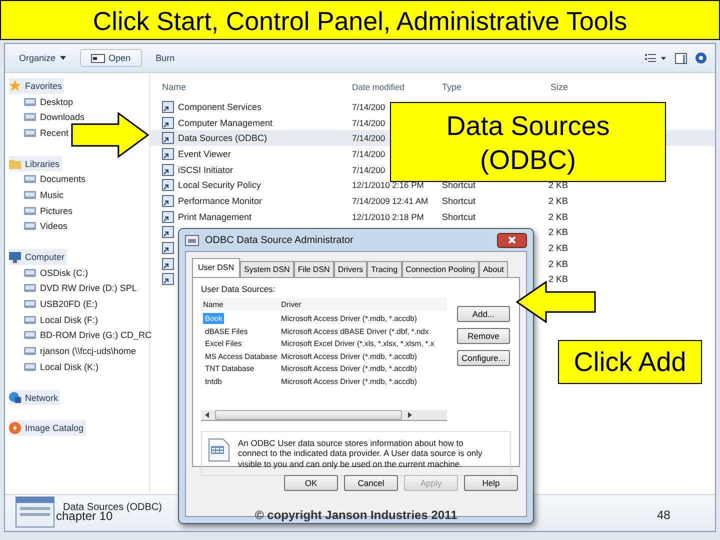 The width and height of the screenshot is (720, 540). What do you see at coordinates (361, 454) in the screenshot?
I see `info-text: An ODBC User data source stores information about how to connect to the indicated data provider. A User data source is only visible to you and can only be used on the current machine.` at bounding box center [361, 454].